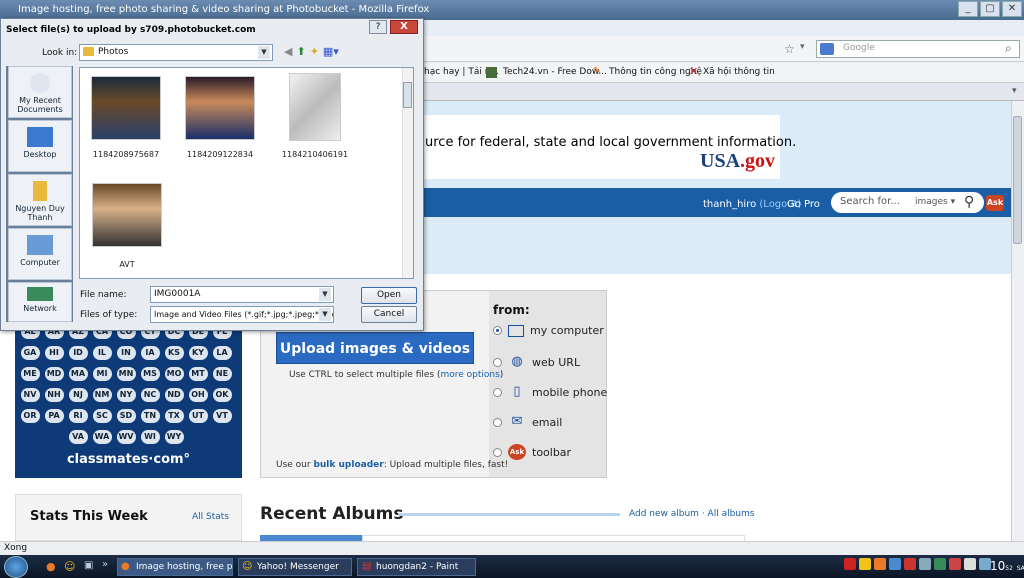  I want to click on state-badge: IA, so click(150, 353).